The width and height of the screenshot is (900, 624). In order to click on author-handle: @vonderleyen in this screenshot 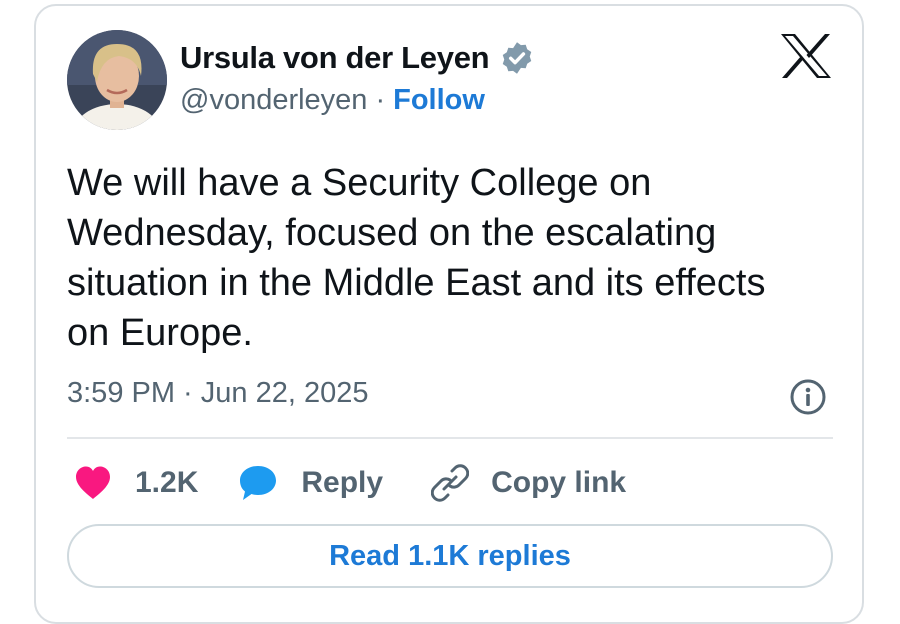, I will do `click(273, 100)`.